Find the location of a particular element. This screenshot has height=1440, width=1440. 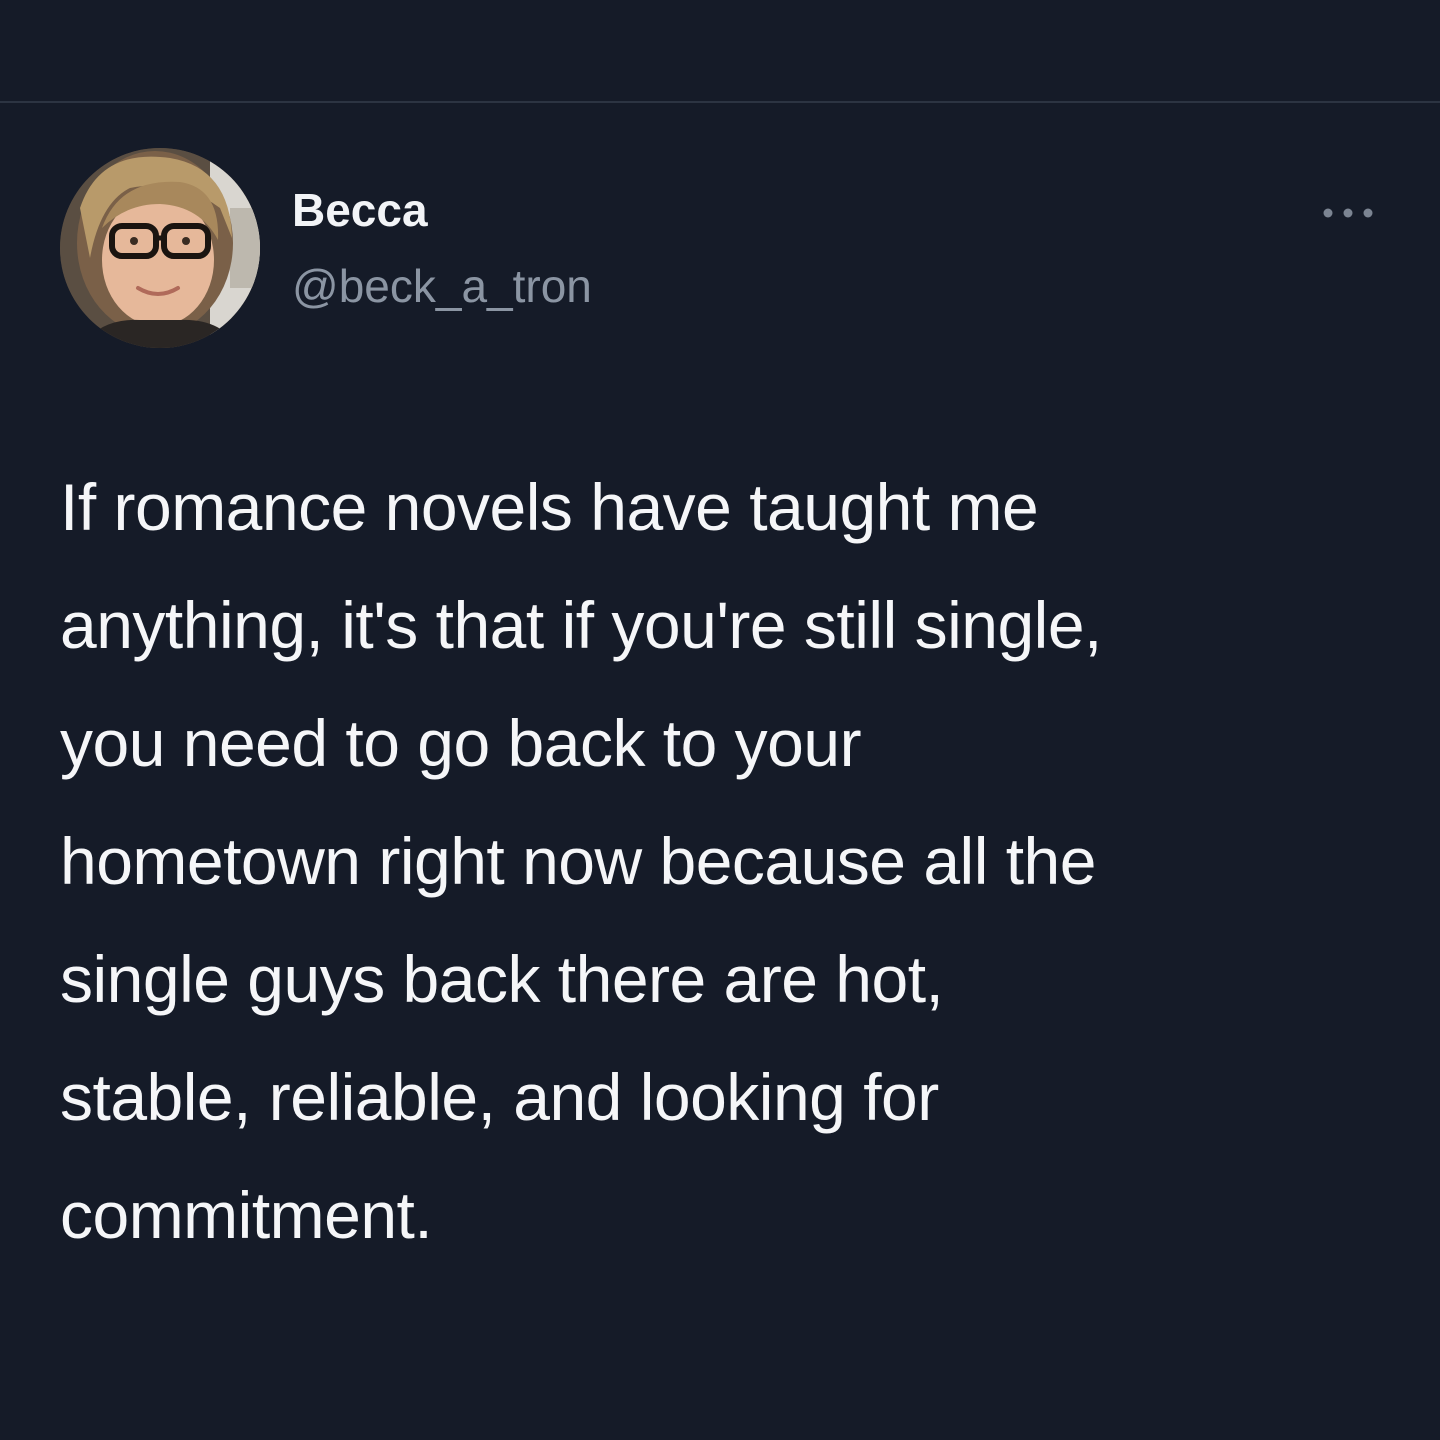

tweet-text-line: hometown right now because all the is located at coordinates (578, 861).